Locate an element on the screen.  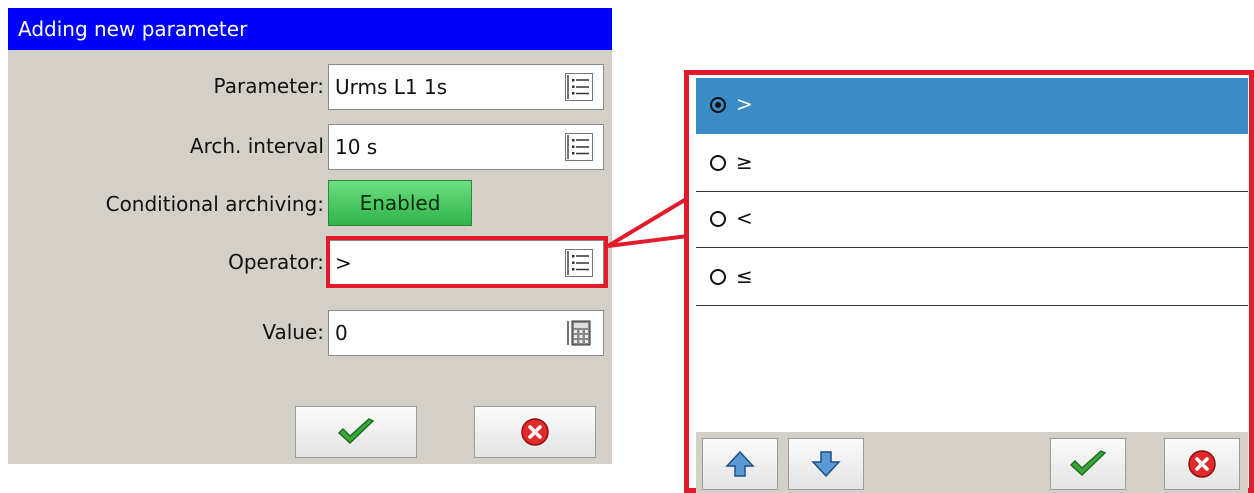
scroll-up-button is located at coordinates (740, 464).